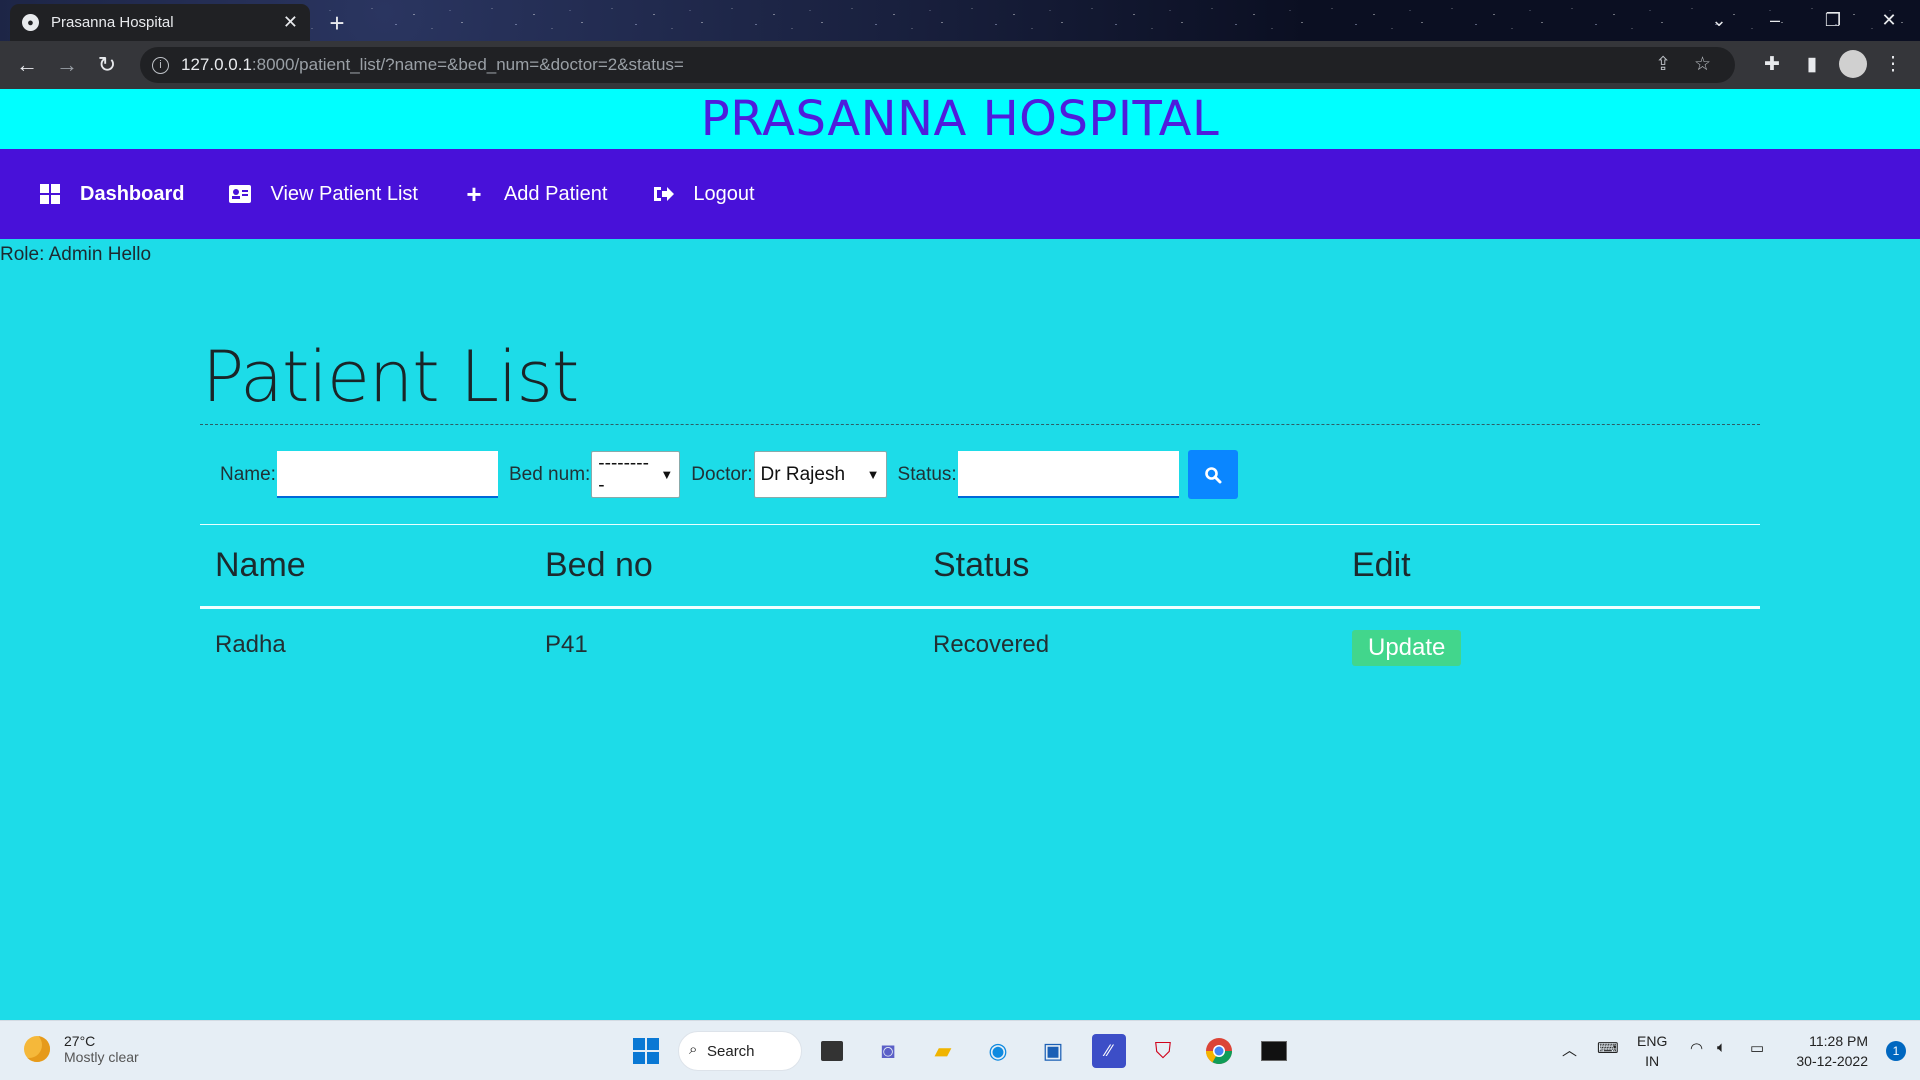 Image resolution: width=1920 pixels, height=1080 pixels. What do you see at coordinates (390, 377) in the screenshot?
I see `page-title: Patient List` at bounding box center [390, 377].